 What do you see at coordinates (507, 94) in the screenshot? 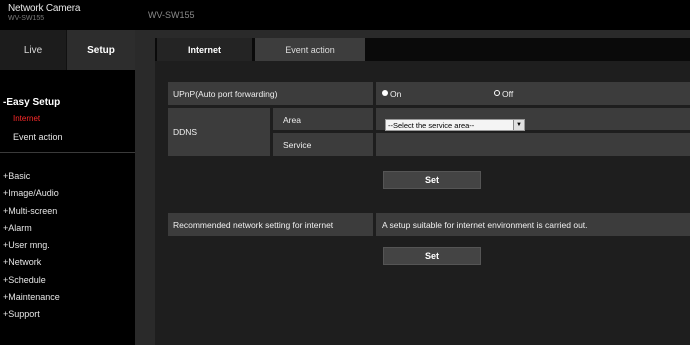
I see `radio-off-label: Off` at bounding box center [507, 94].